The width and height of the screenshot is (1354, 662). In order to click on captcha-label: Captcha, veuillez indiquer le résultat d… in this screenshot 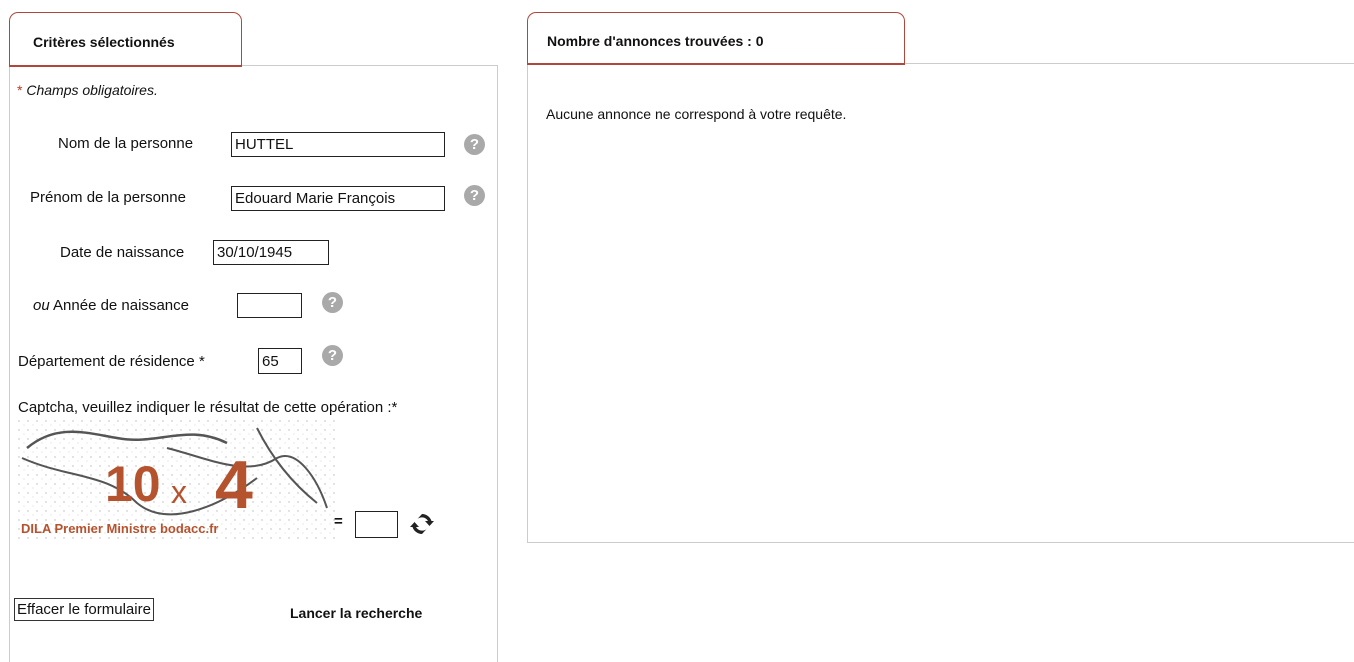, I will do `click(208, 407)`.